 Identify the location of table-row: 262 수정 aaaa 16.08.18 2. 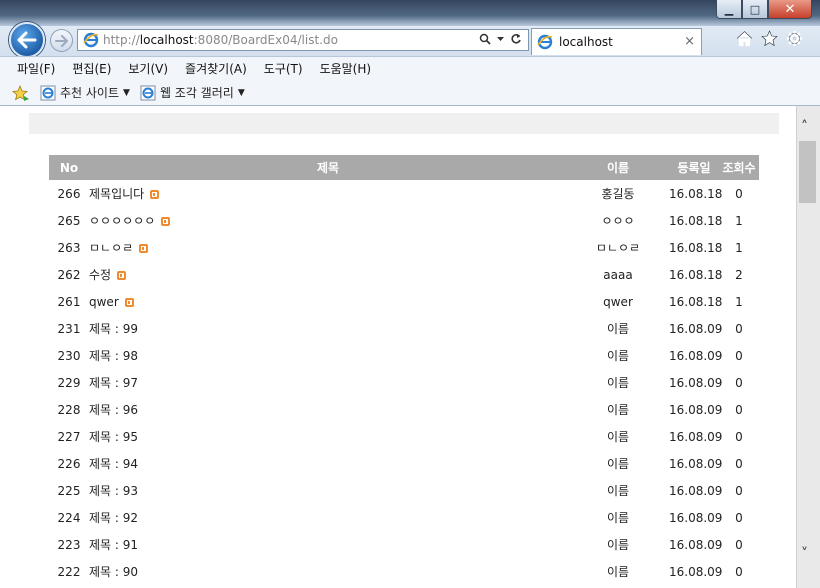
(404, 274).